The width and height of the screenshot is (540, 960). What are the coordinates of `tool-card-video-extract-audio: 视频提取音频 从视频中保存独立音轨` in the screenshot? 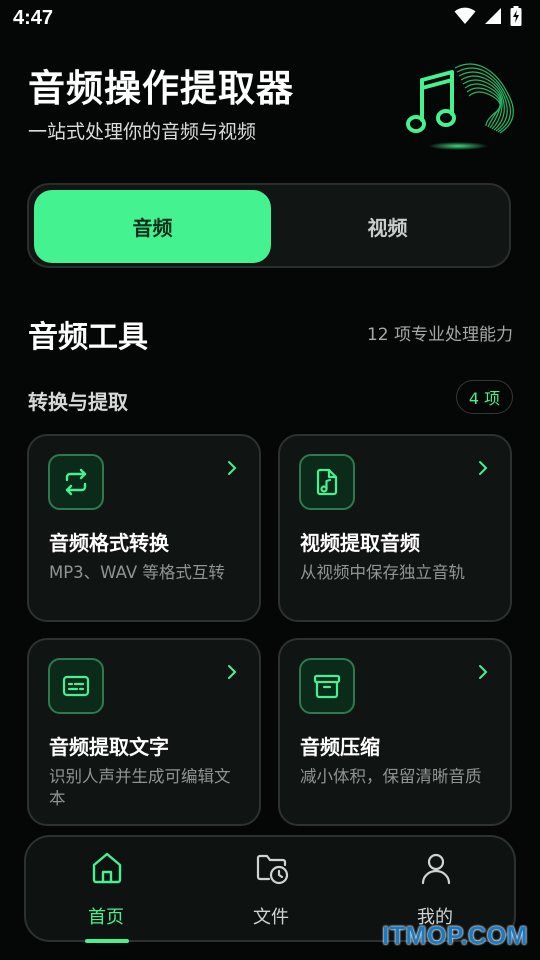 It's located at (395, 528).